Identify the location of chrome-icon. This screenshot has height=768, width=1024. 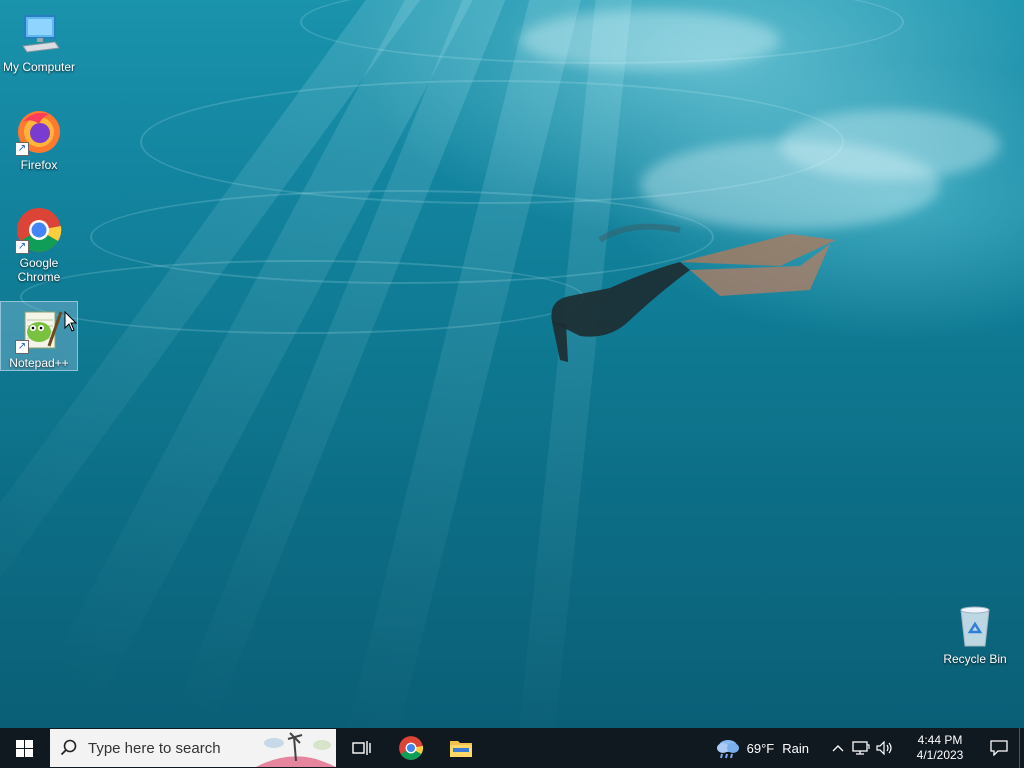
(411, 748).